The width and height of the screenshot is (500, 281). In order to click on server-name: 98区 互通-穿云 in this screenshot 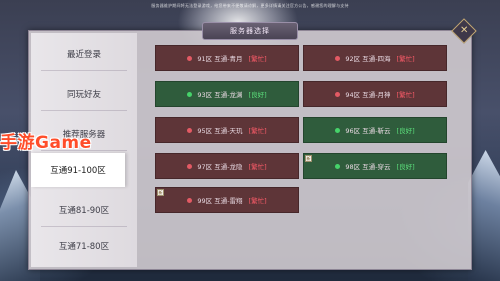, I will do `click(368, 167)`.